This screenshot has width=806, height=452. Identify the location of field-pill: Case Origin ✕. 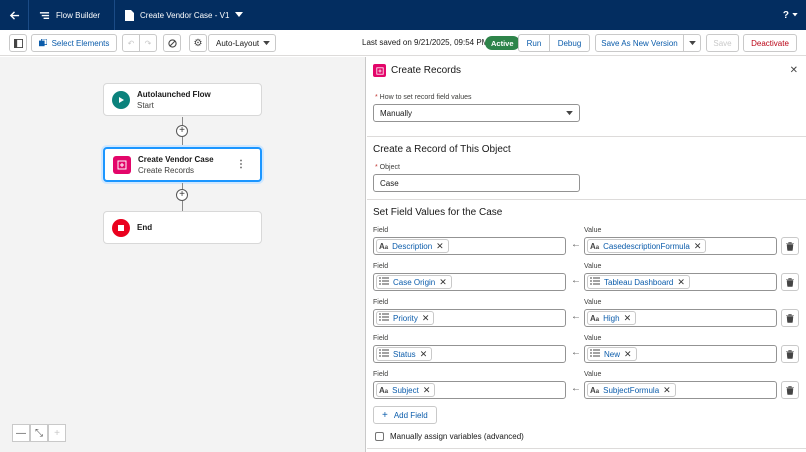
(414, 282).